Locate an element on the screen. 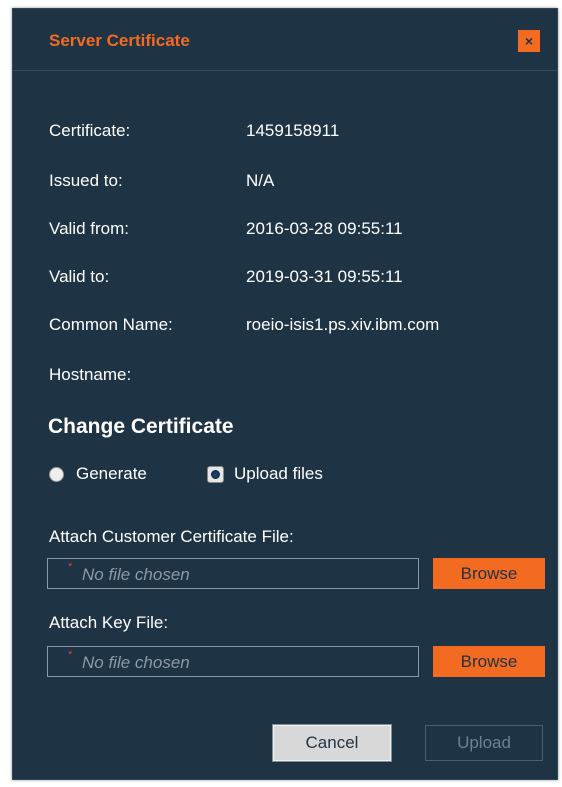 This screenshot has width=562, height=787. cert-file-input: * No file chosen is located at coordinates (233, 573).